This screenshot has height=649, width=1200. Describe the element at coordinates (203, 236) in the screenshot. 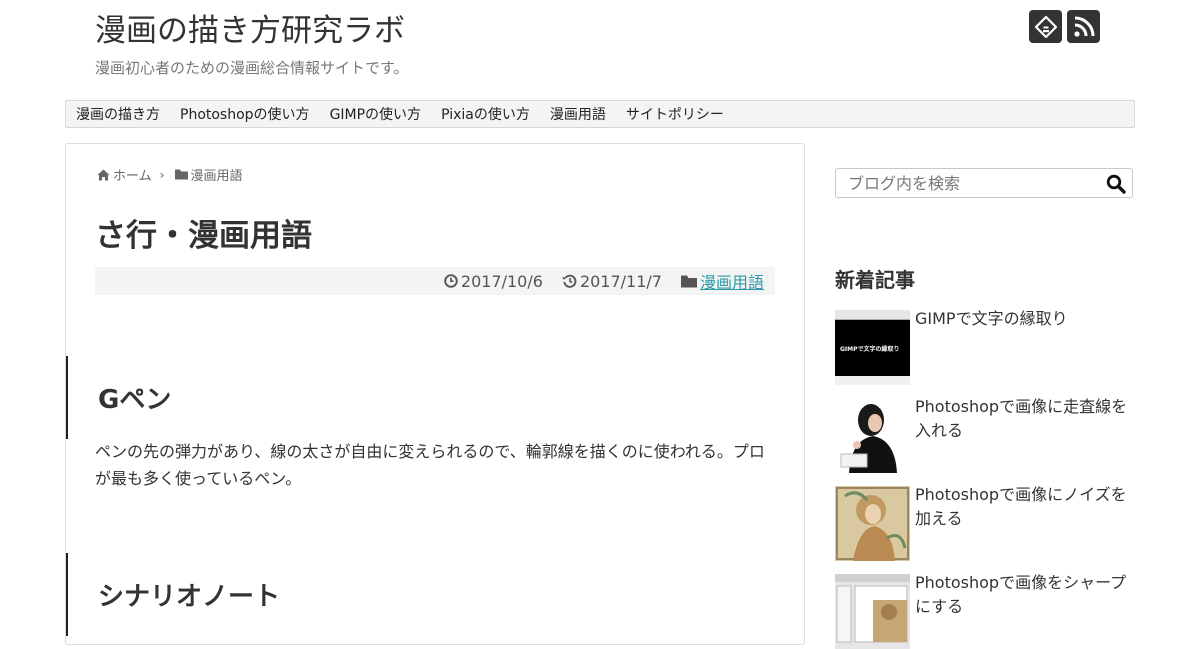

I see `article-title: さ行・漫画用語` at that location.